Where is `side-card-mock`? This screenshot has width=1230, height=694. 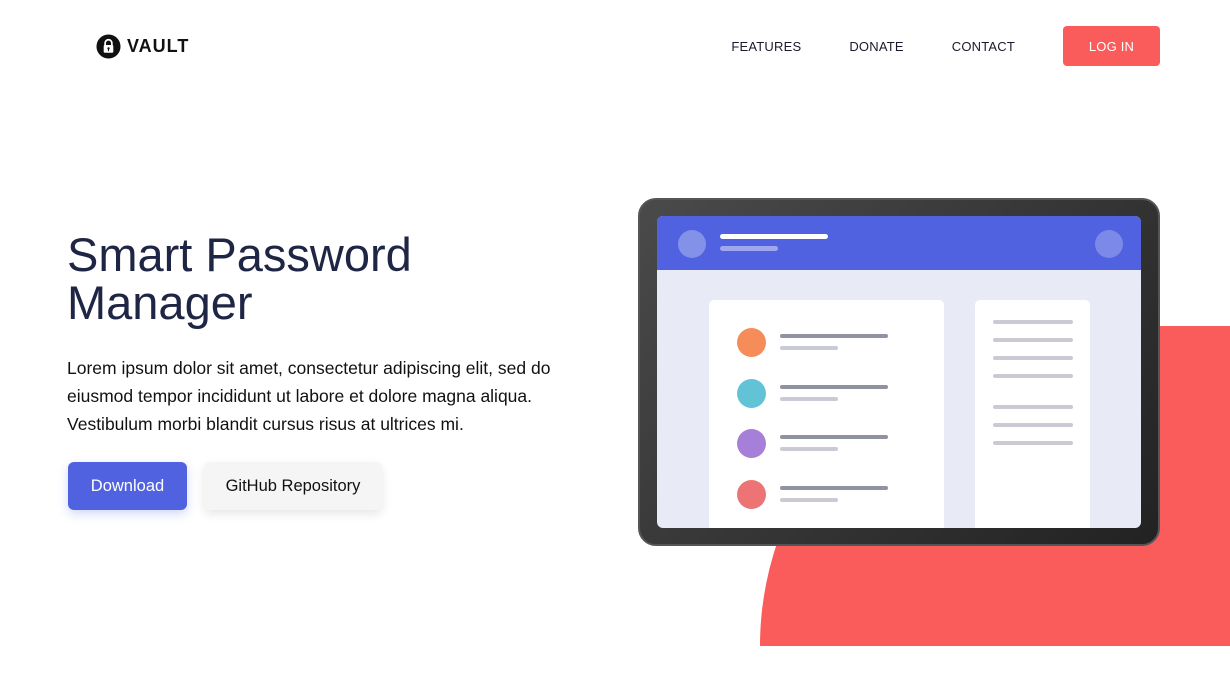 side-card-mock is located at coordinates (1032, 414).